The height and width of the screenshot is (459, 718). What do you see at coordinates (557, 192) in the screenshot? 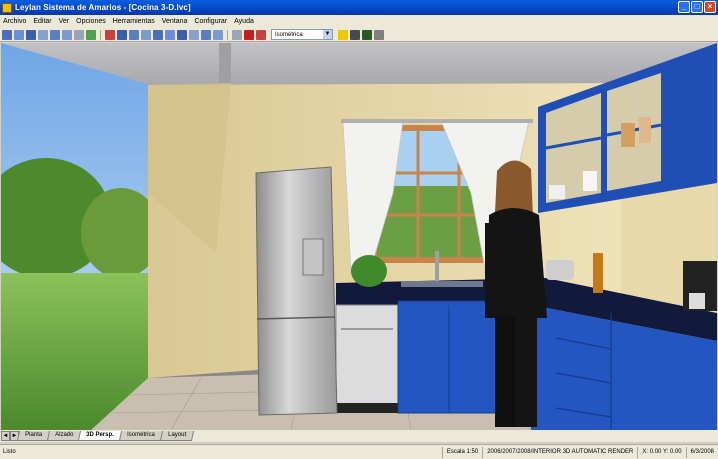
I see `plate-stack` at bounding box center [557, 192].